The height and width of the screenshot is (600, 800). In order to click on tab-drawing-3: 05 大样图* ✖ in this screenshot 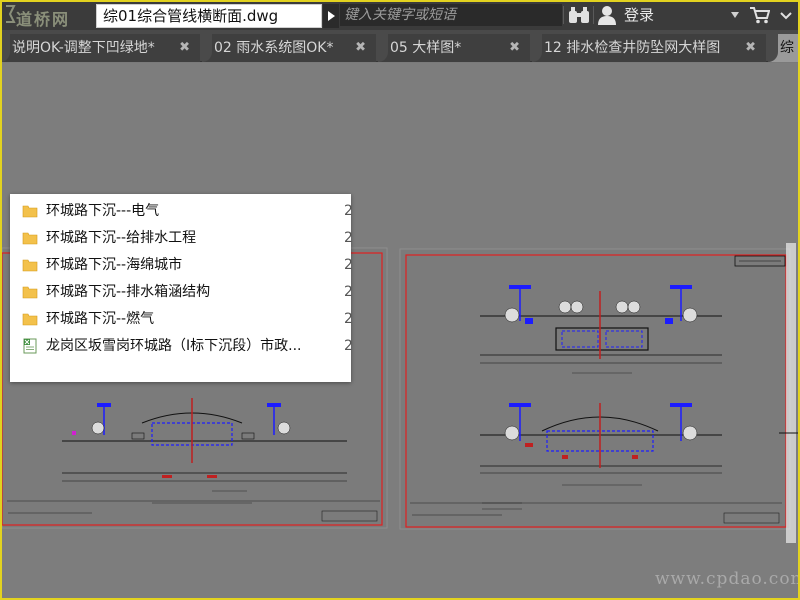, I will do `click(454, 48)`.